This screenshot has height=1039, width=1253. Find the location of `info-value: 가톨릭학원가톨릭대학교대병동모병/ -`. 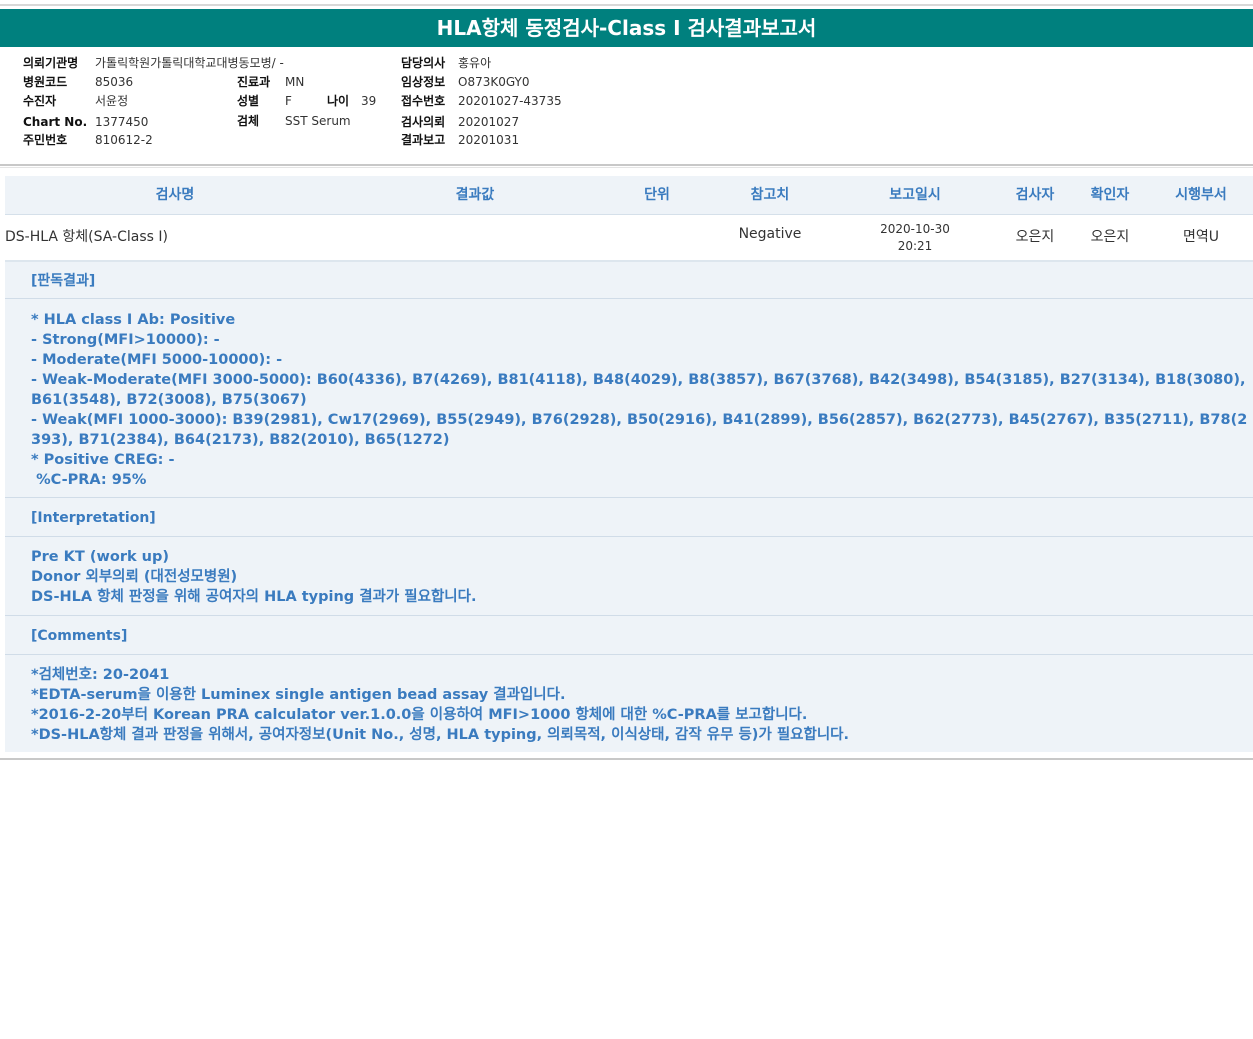

info-value: 가톨릭학원가톨릭대학교대병동모병/ - is located at coordinates (189, 63).